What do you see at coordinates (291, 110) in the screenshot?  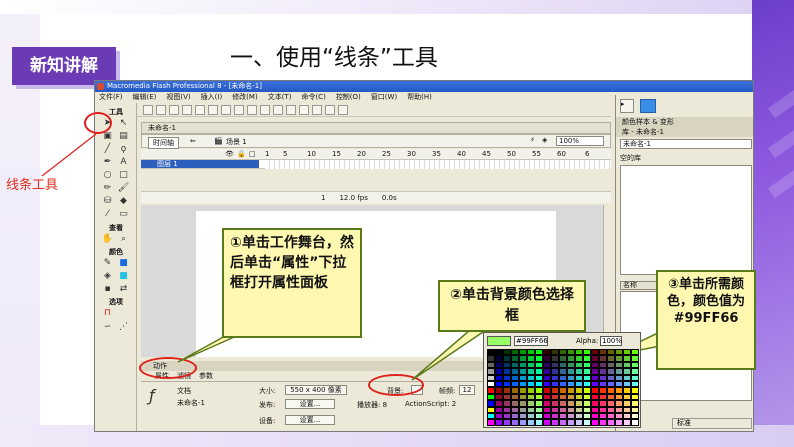 I see `smooth-icon` at bounding box center [291, 110].